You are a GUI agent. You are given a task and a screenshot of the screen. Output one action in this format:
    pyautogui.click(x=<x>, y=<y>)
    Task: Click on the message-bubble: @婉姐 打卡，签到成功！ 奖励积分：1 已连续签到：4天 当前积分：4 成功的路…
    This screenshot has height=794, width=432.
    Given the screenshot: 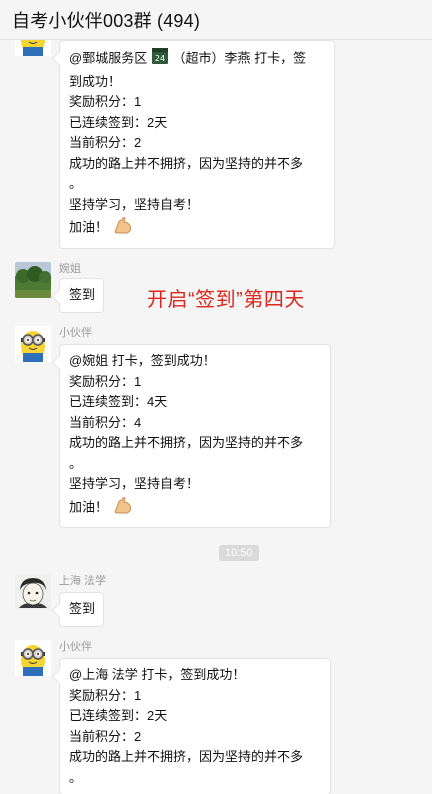 What is the action you would take?
    pyautogui.click(x=195, y=436)
    